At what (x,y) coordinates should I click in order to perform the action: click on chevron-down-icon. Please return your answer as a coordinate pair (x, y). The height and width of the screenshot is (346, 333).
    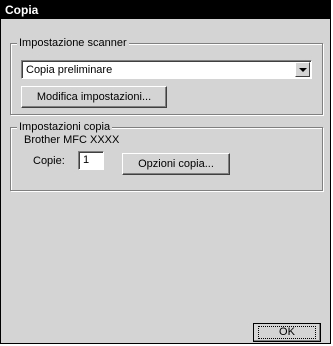
    Looking at the image, I should click on (302, 69).